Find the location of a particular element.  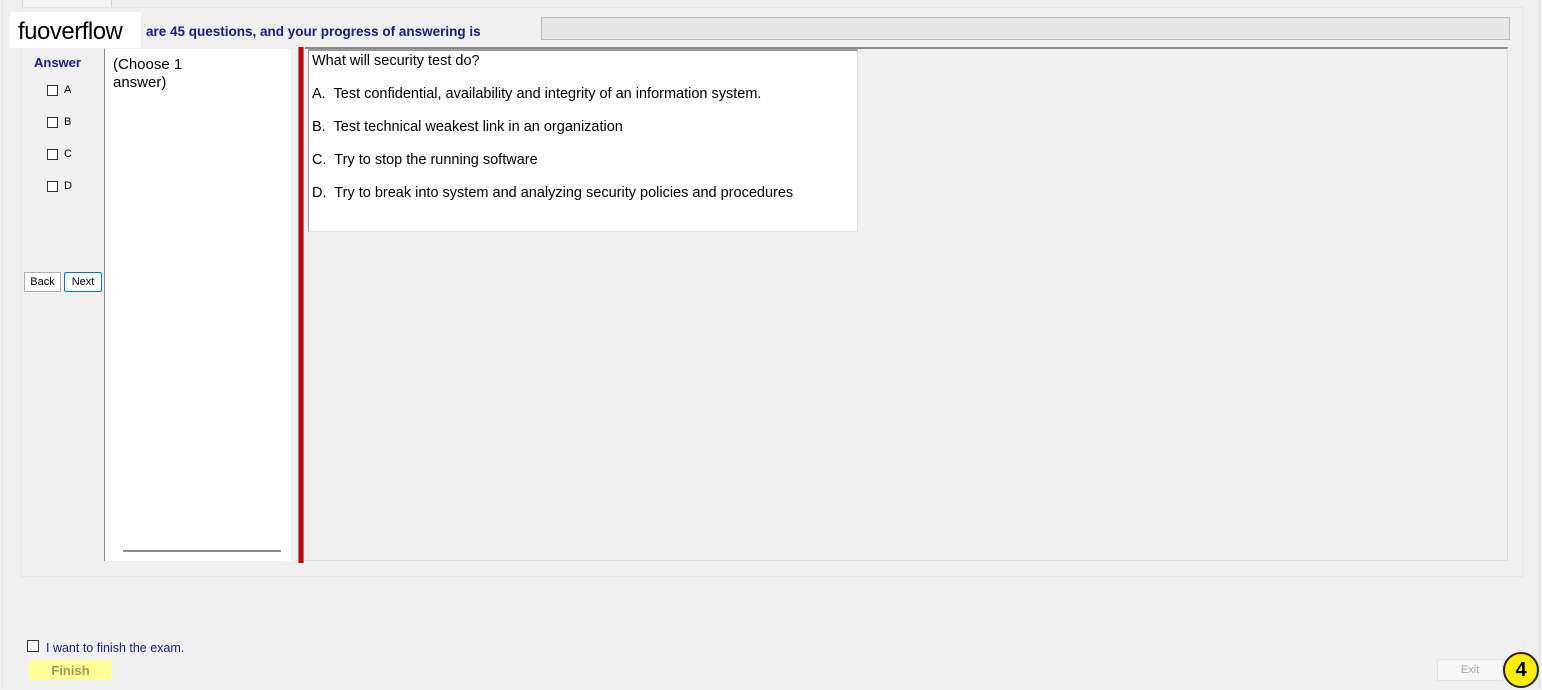

number-badge: 4 is located at coordinates (1521, 670).